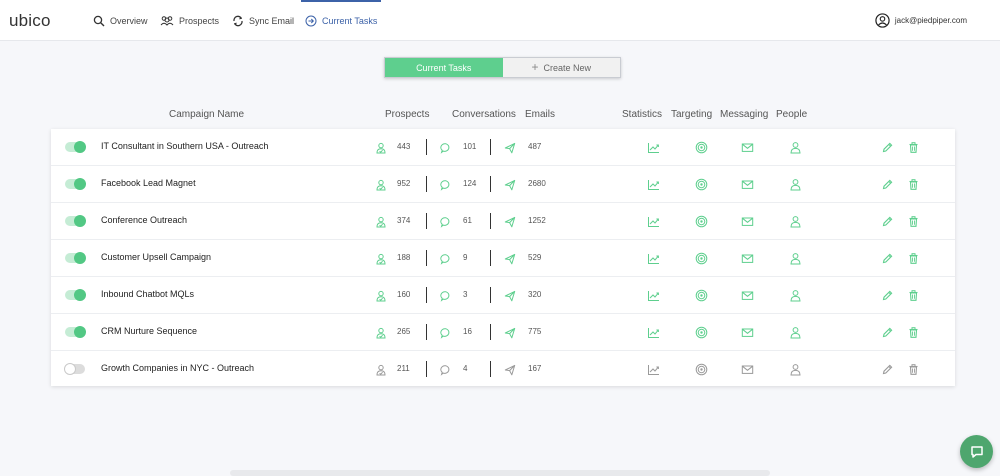 The height and width of the screenshot is (476, 1000). Describe the element at coordinates (561, 67) in the screenshot. I see `create-new-tab: + Create New` at that location.